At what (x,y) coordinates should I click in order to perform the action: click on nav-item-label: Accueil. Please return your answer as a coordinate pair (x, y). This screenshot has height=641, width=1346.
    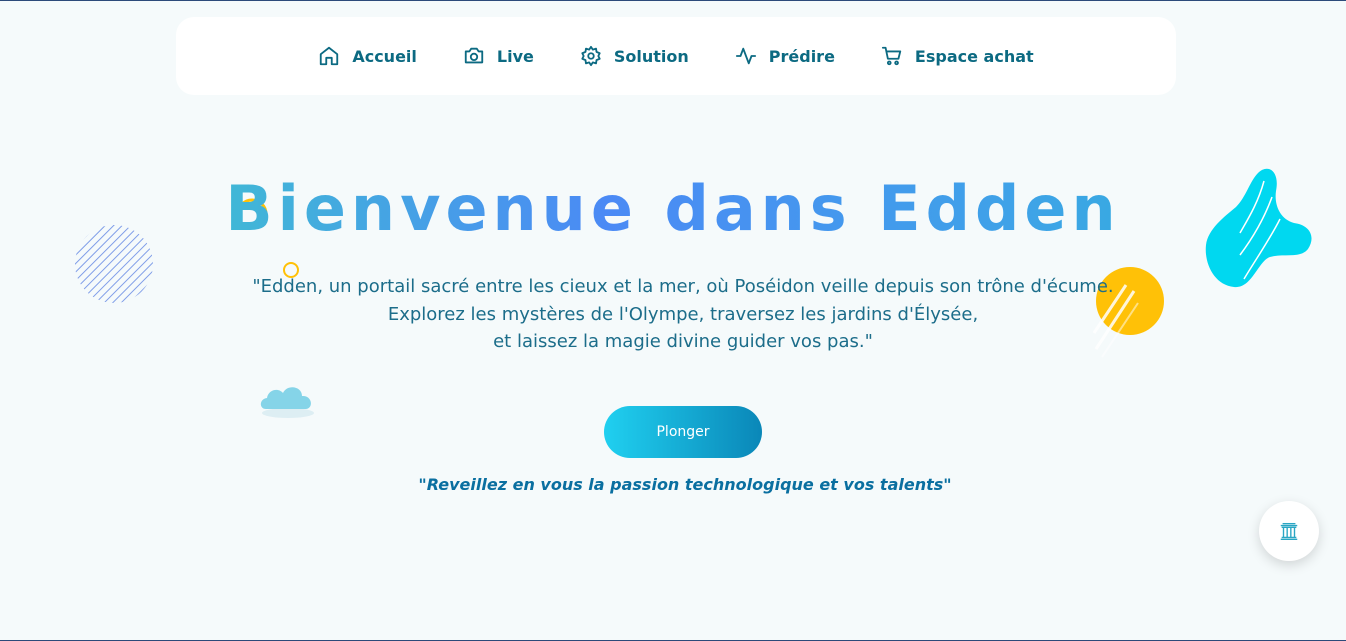
    Looking at the image, I should click on (384, 56).